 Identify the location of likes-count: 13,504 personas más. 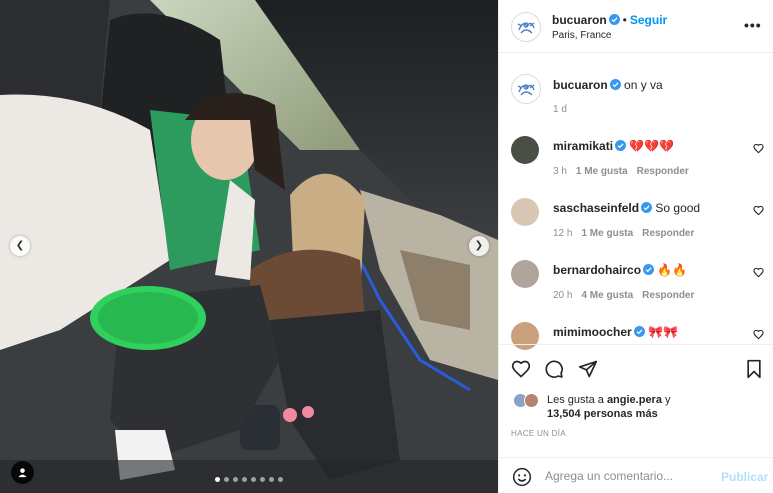
(602, 414).